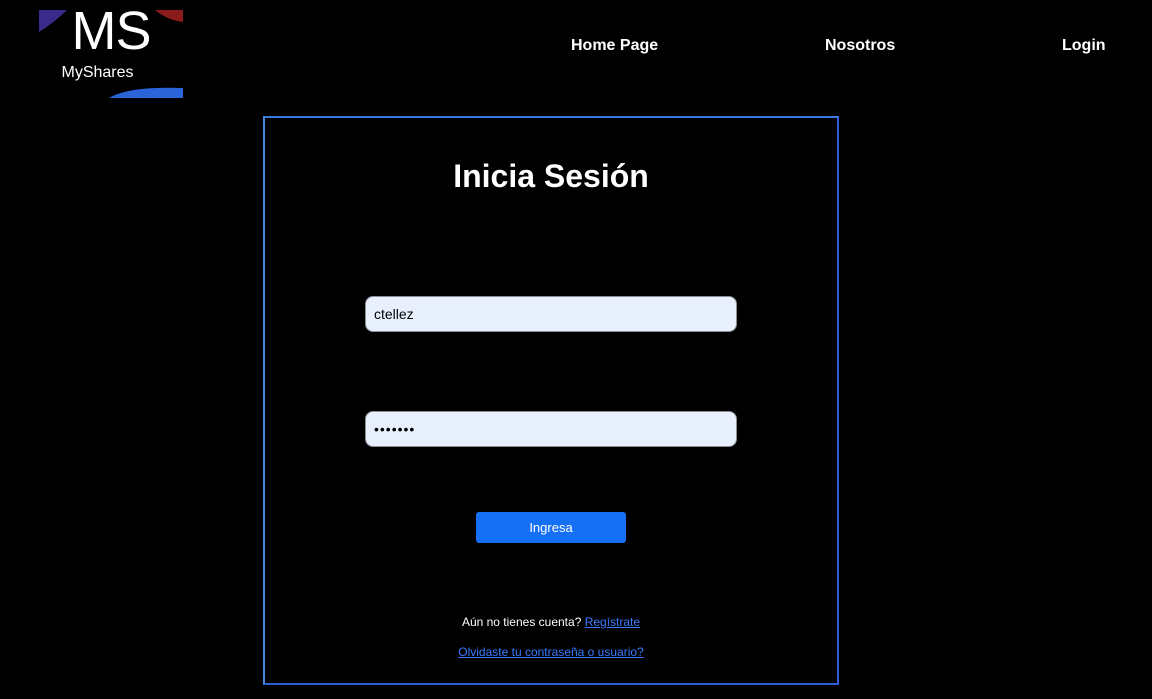  I want to click on register-link: Regístrate, so click(612, 622).